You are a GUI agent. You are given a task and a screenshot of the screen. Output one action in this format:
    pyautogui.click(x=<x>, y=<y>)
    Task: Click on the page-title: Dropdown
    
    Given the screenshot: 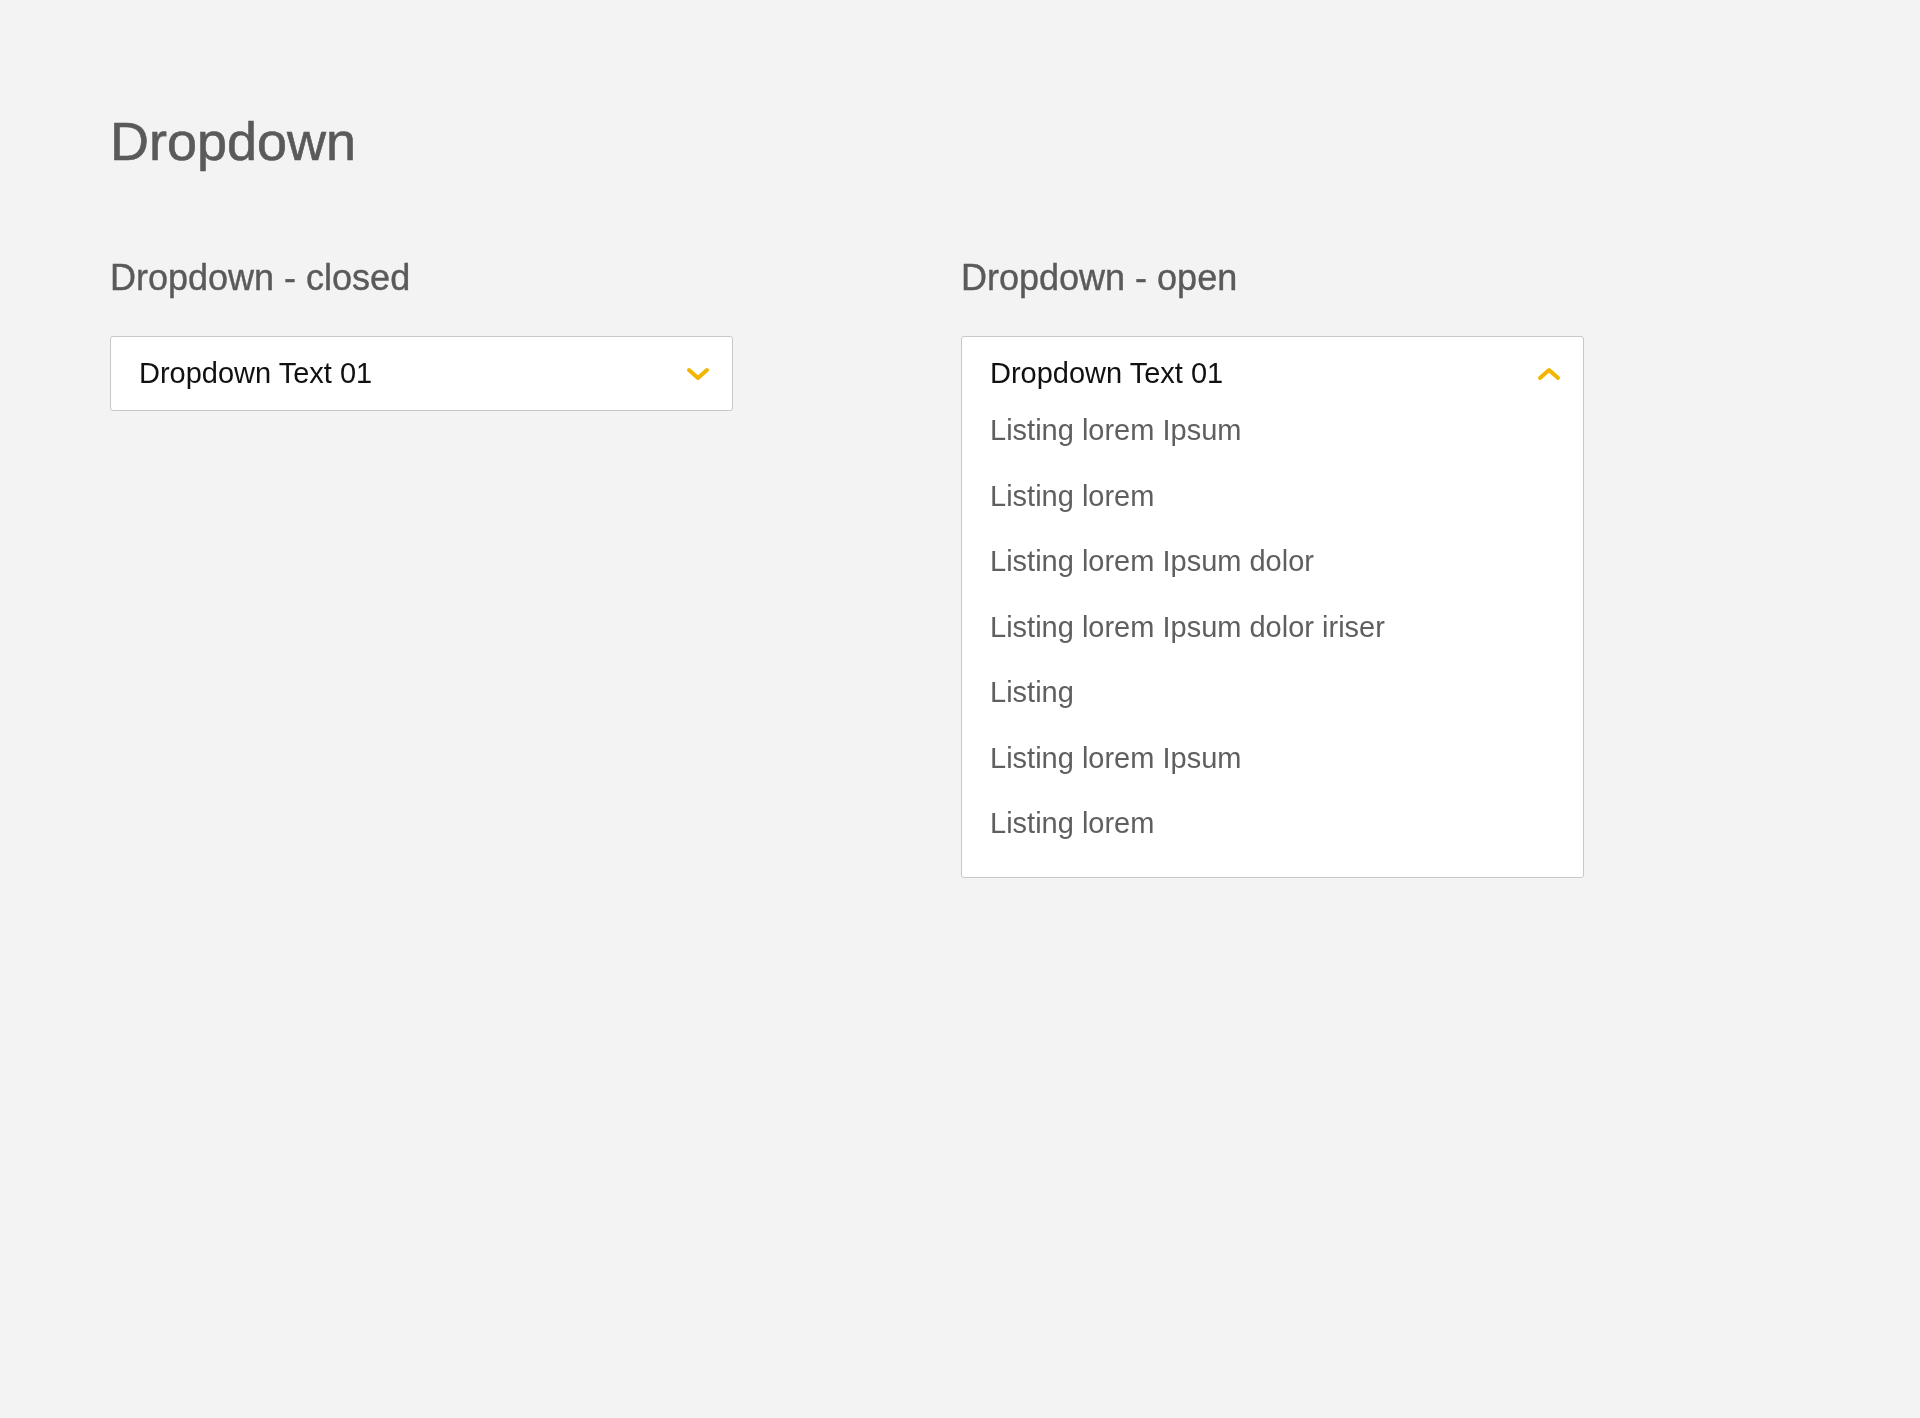 What is the action you would take?
    pyautogui.click(x=234, y=141)
    